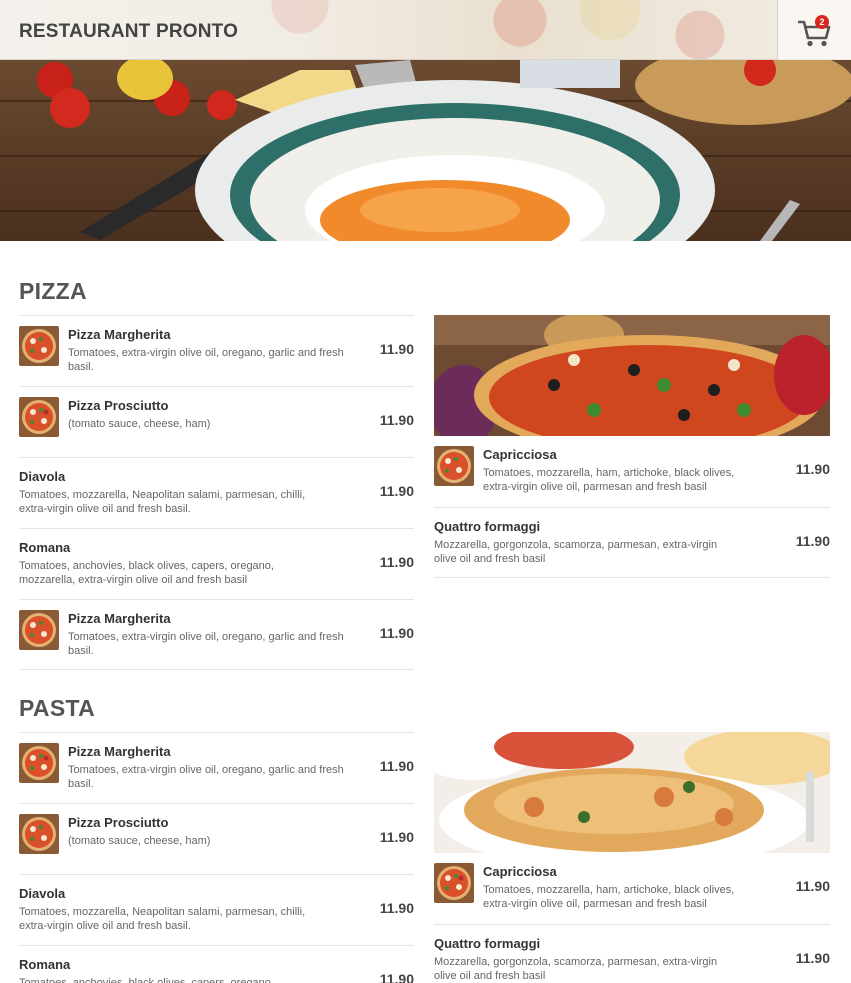 The image size is (851, 983). What do you see at coordinates (53, 291) in the screenshot?
I see `section-title-pizza: PIZZA` at bounding box center [53, 291].